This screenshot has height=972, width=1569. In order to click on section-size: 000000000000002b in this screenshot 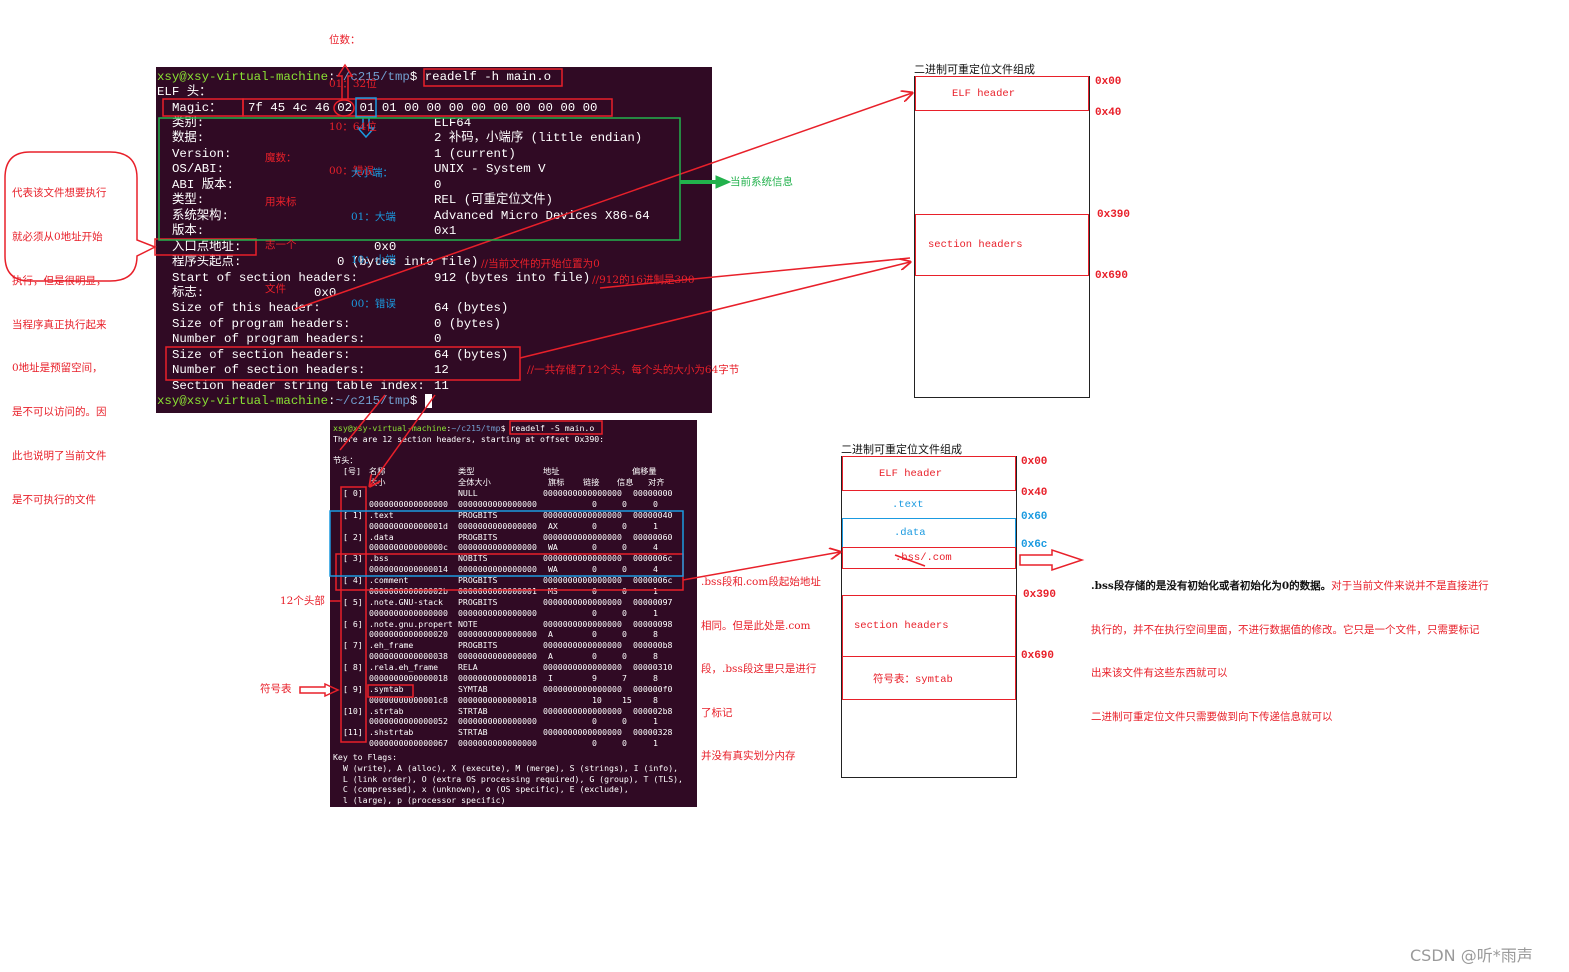, I will do `click(408, 590)`.